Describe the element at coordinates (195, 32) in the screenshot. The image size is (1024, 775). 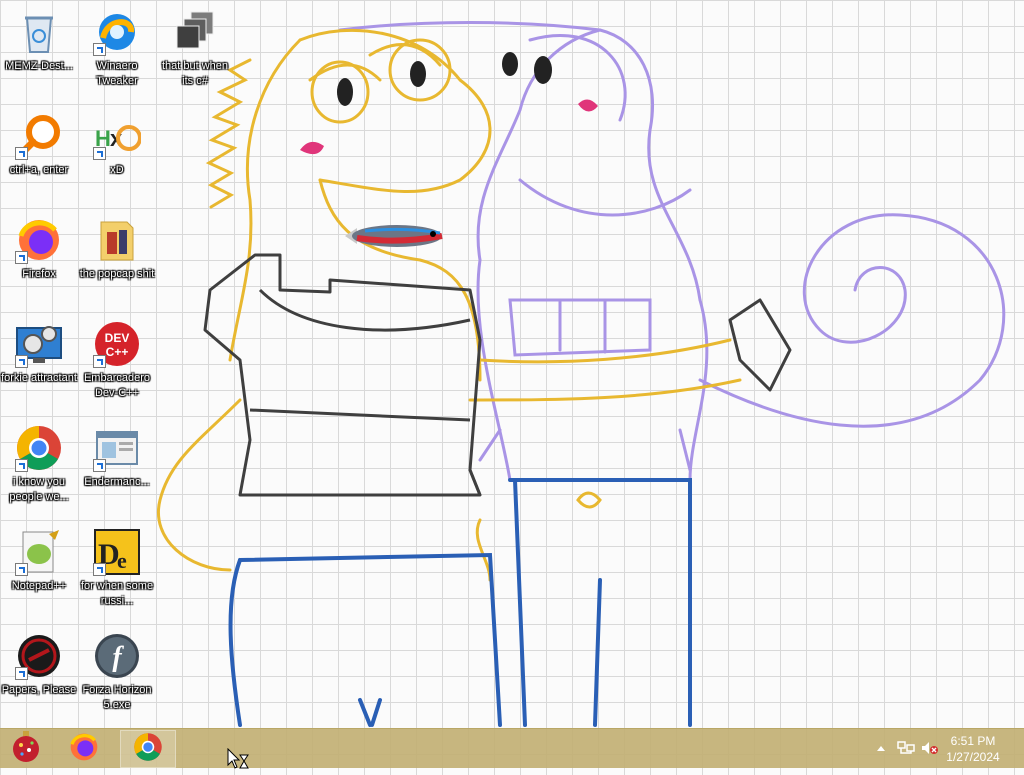
I see `stacked-windows-icon` at that location.